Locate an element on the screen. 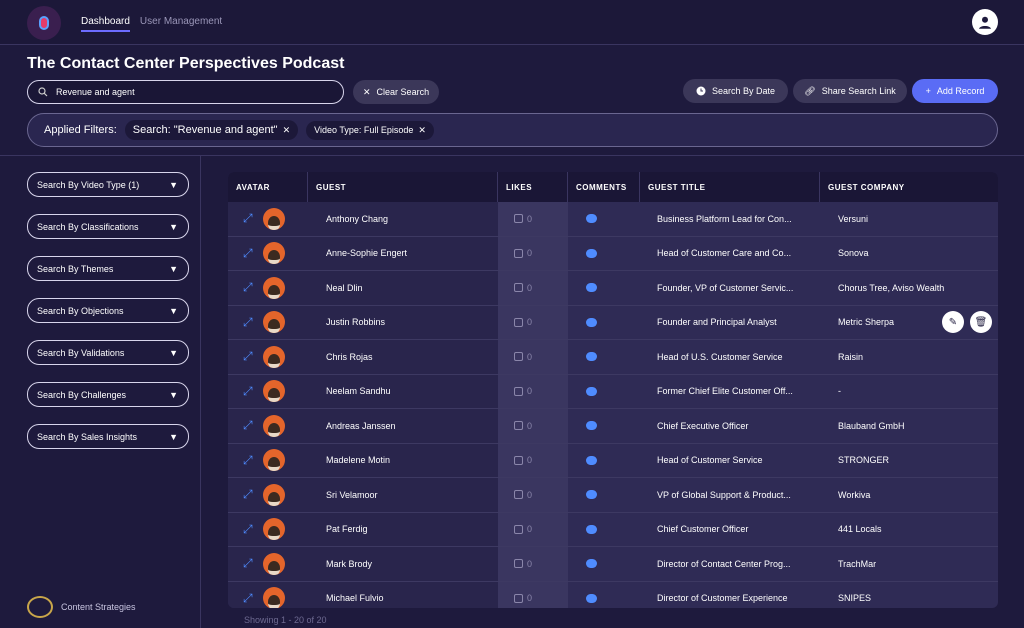 Image resolution: width=1024 pixels, height=628 pixels. avatar-cell: ⤢ is located at coordinates (268, 391).